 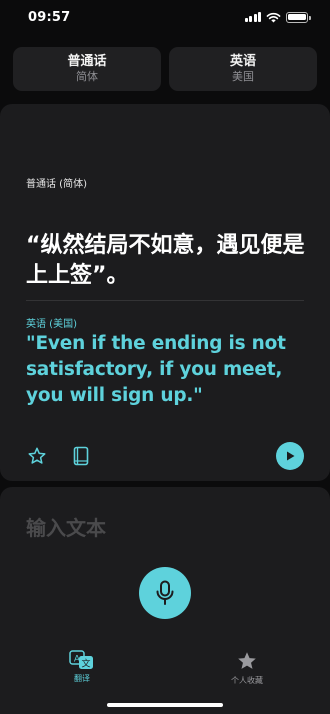 I want to click on target-language-button: 英语 美国, so click(x=243, y=69).